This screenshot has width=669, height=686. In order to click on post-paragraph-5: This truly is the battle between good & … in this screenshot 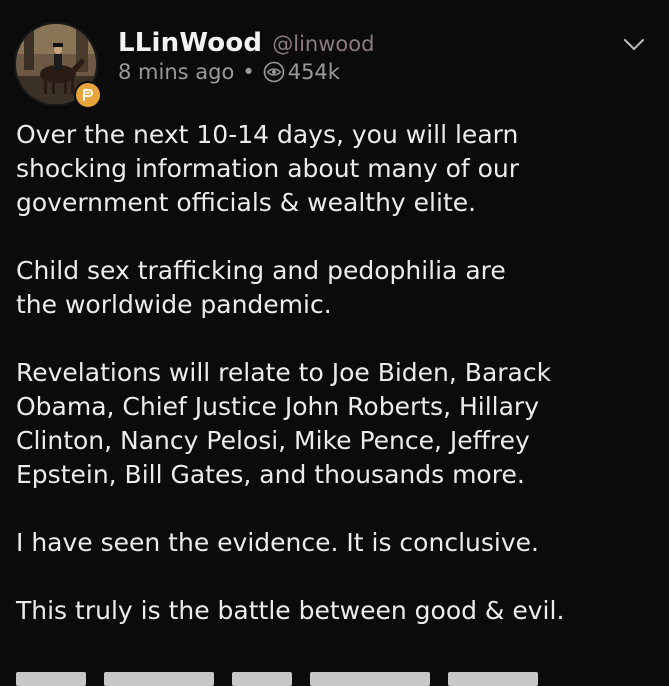, I will do `click(290, 610)`.